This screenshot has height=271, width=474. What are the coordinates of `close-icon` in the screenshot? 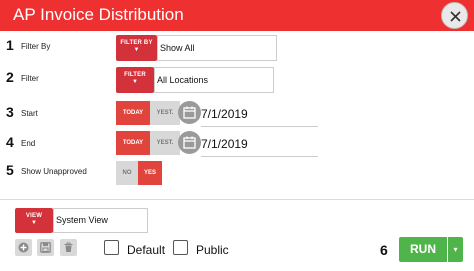 It's located at (455, 16).